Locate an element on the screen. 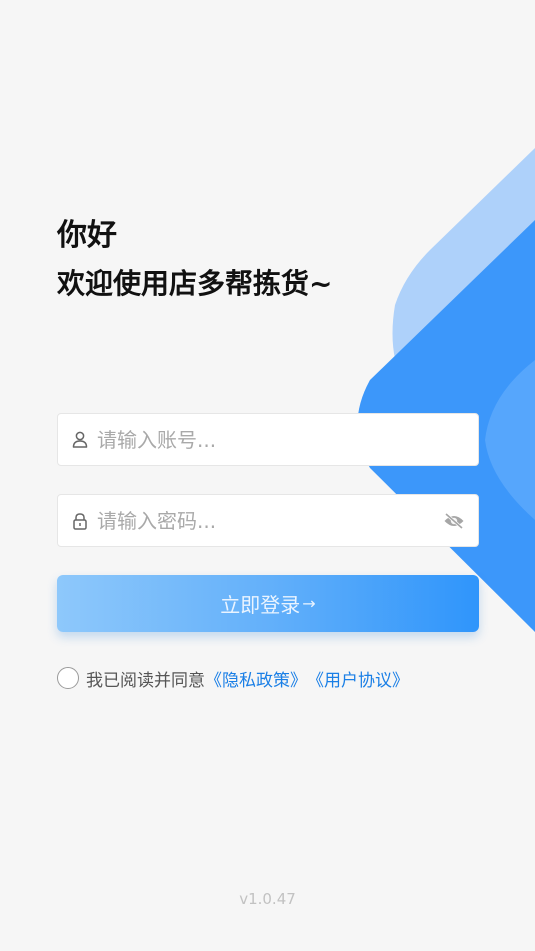 The width and height of the screenshot is (535, 951). app-version: v1.0.47 is located at coordinates (267, 899).